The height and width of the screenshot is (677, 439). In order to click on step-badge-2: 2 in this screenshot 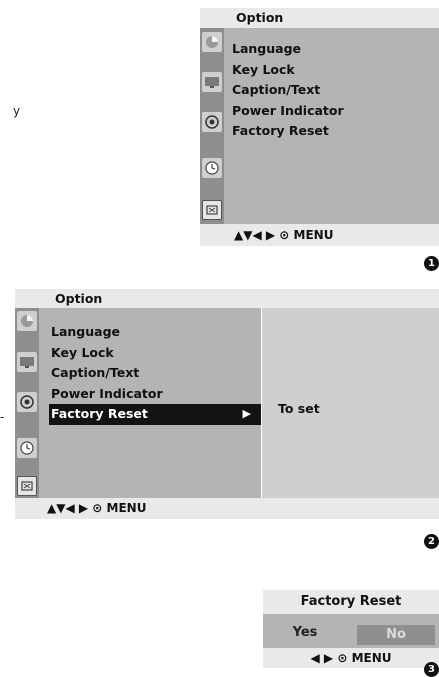, I will do `click(431, 541)`.